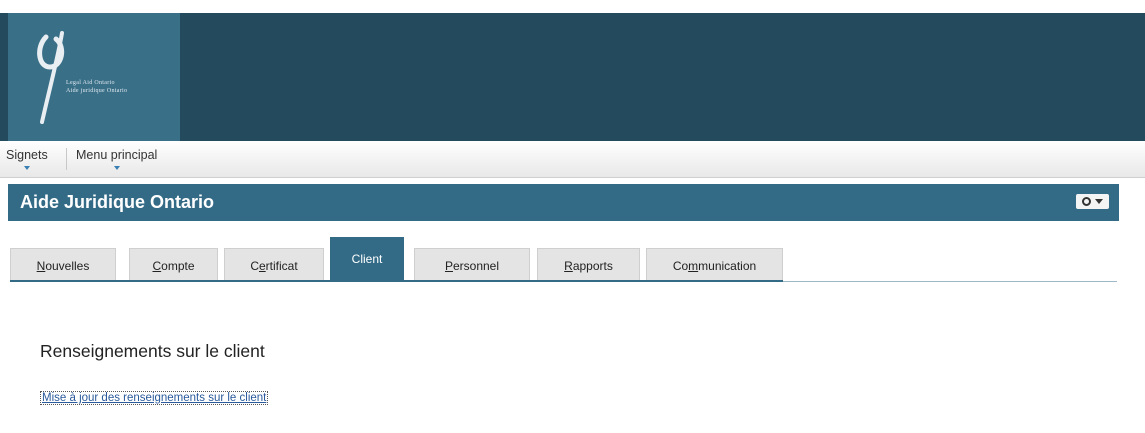  Describe the element at coordinates (563, 202) in the screenshot. I see `page-header: Aide Juridique Ontario` at that location.